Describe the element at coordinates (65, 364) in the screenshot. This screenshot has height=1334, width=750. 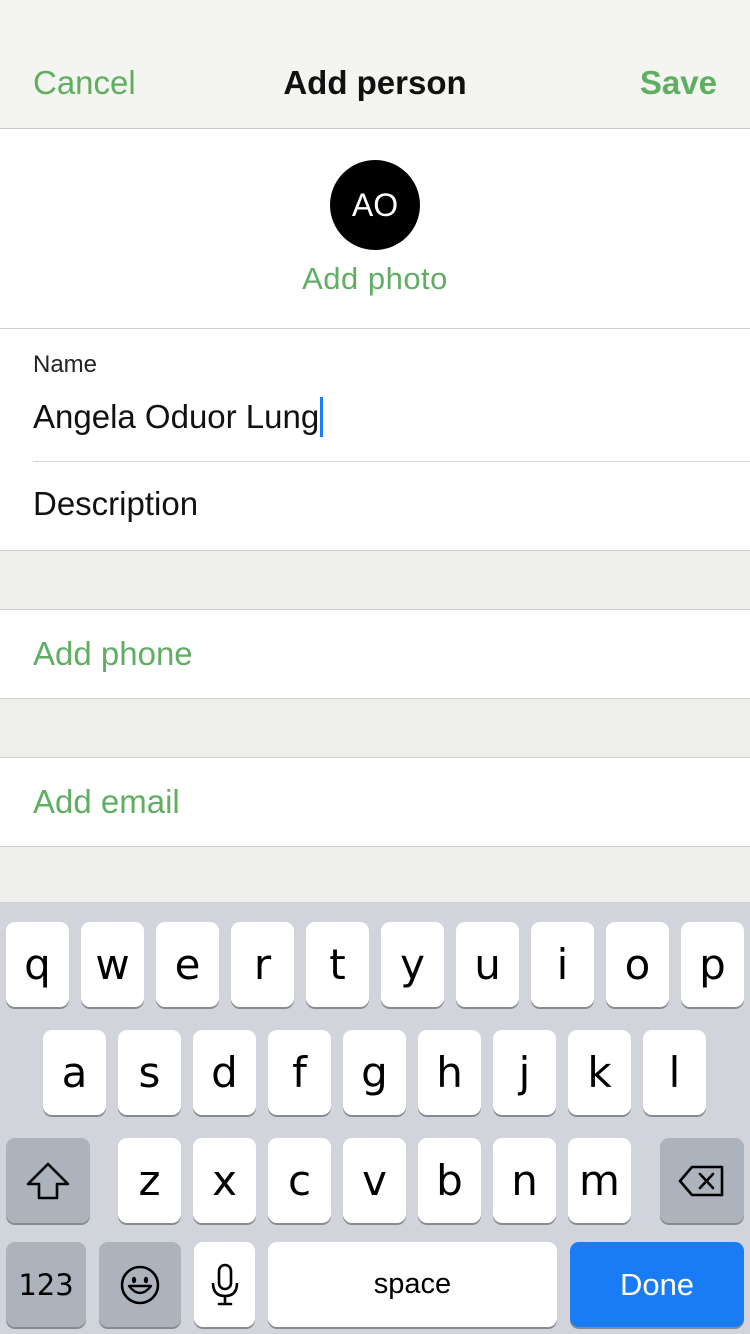
I see `name-label: Name` at that location.